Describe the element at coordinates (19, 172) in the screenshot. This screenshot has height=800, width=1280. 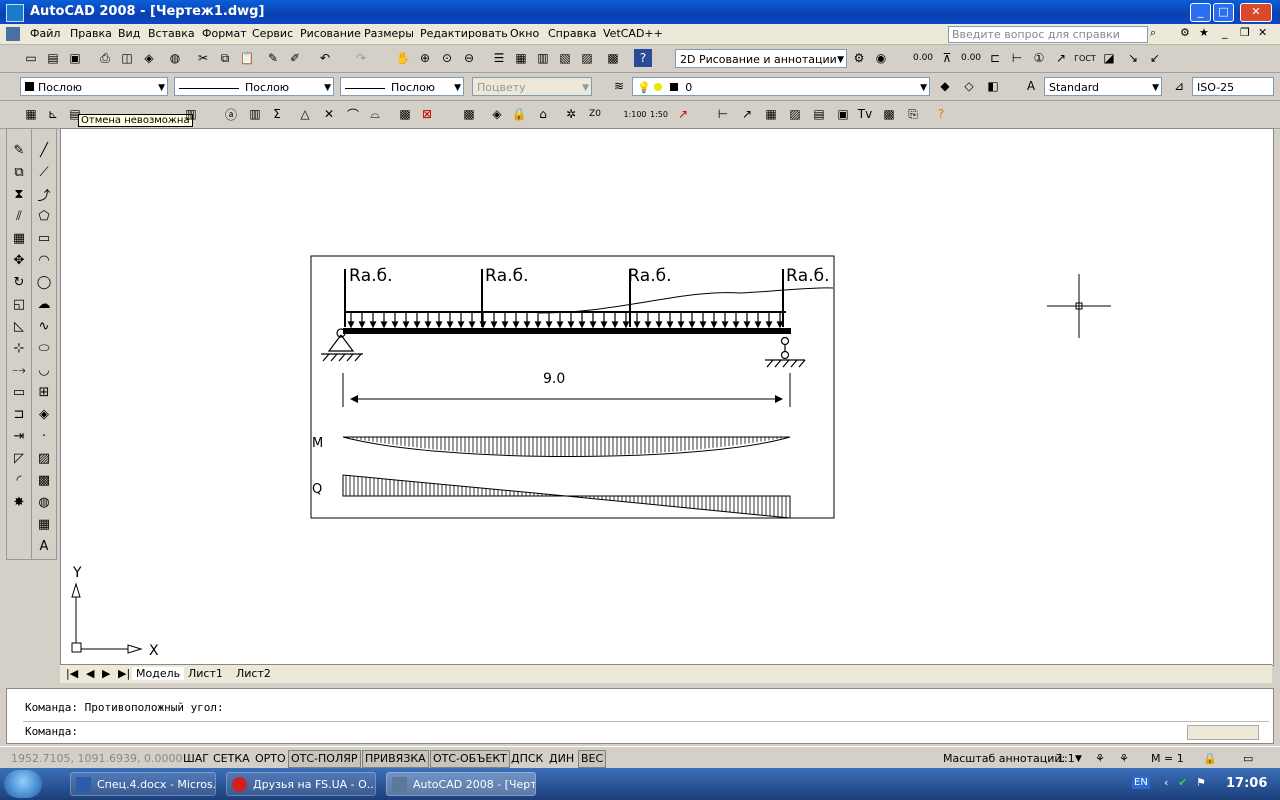
I see `copy-object-icon: ⧉` at that location.